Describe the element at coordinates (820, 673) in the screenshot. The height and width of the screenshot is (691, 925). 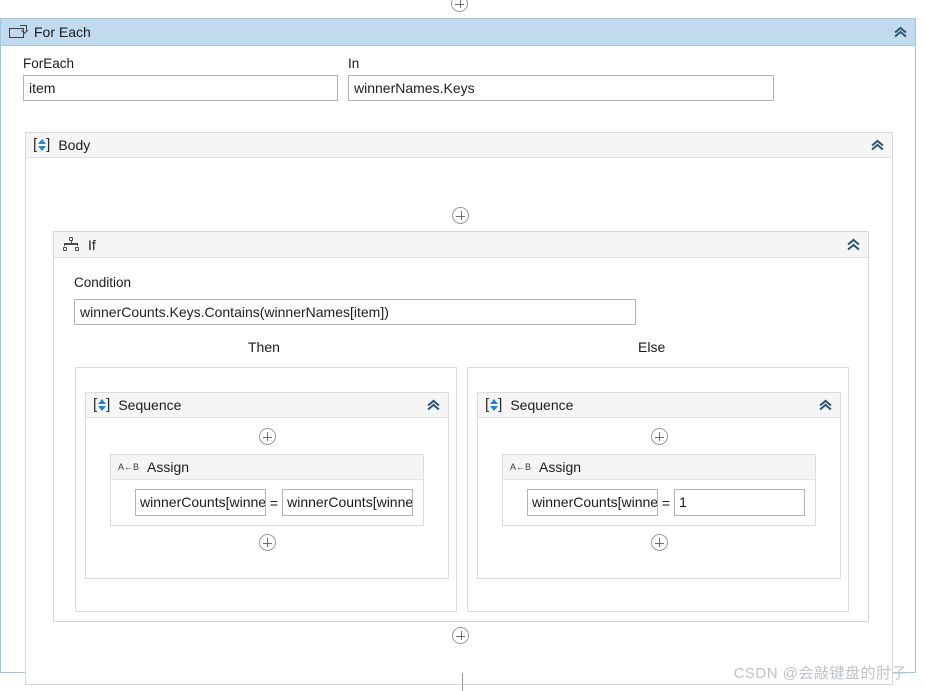
I see `watermark-text: CSDN @会敲键盘的肘子` at that location.